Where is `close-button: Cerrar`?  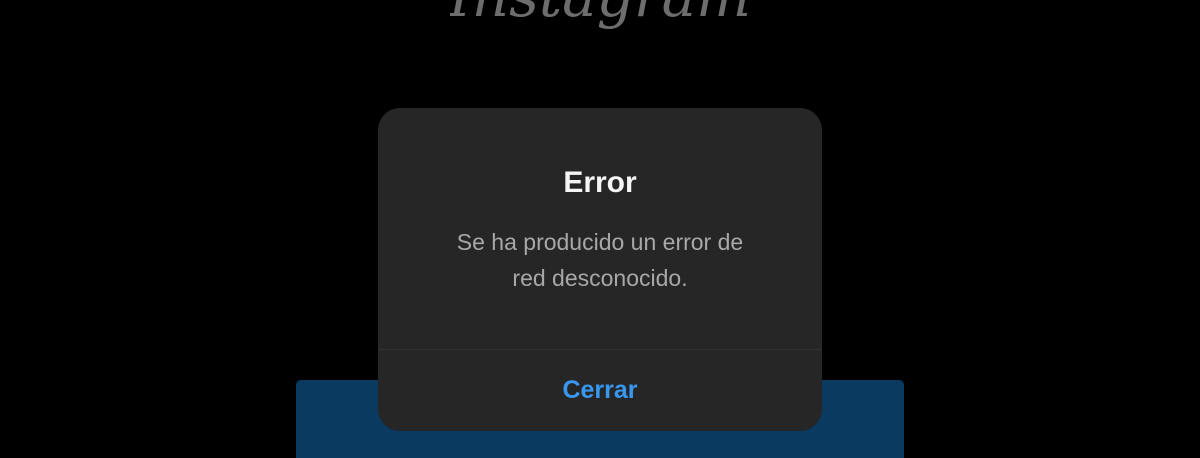 close-button: Cerrar is located at coordinates (600, 390).